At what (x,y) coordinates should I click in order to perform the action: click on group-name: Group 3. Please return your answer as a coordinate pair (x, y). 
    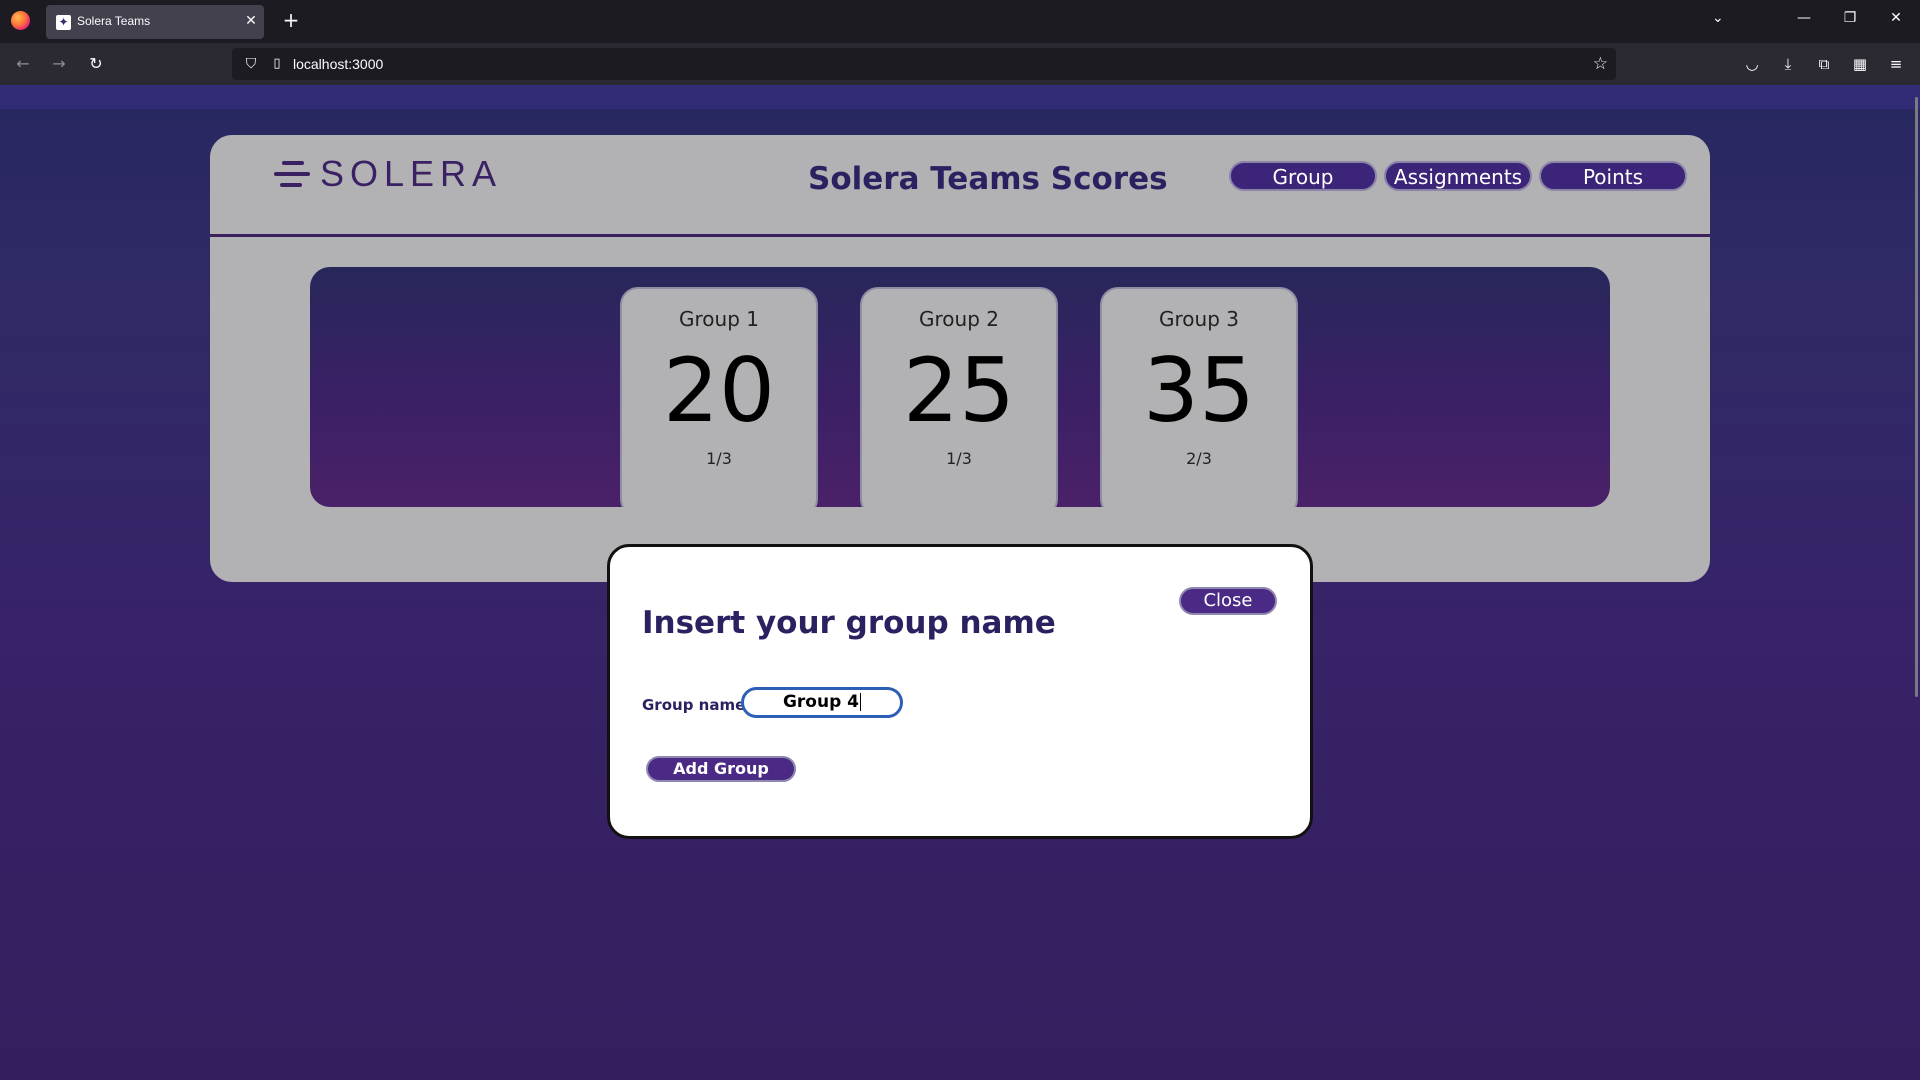
    Looking at the image, I should click on (1199, 319).